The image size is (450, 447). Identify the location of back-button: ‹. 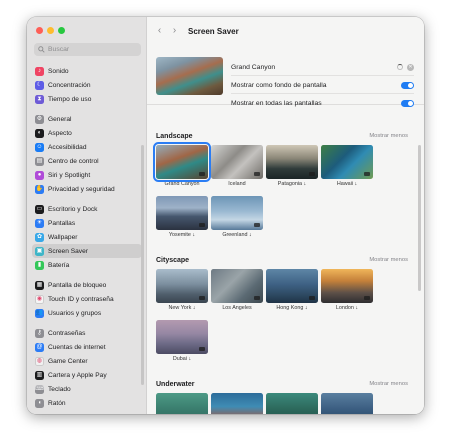
(159, 31).